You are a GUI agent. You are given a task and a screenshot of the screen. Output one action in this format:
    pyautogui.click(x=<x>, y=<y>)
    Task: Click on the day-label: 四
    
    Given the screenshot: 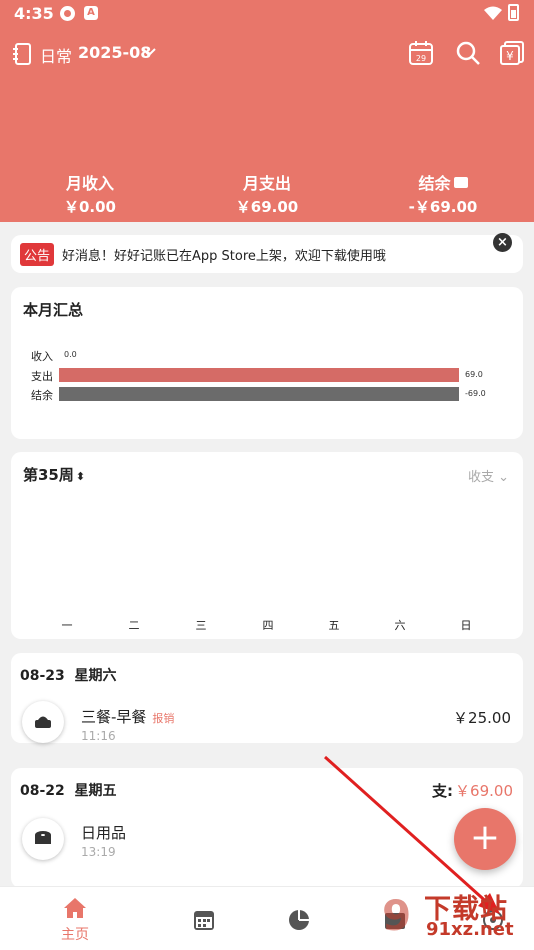 What is the action you would take?
    pyautogui.click(x=268, y=625)
    